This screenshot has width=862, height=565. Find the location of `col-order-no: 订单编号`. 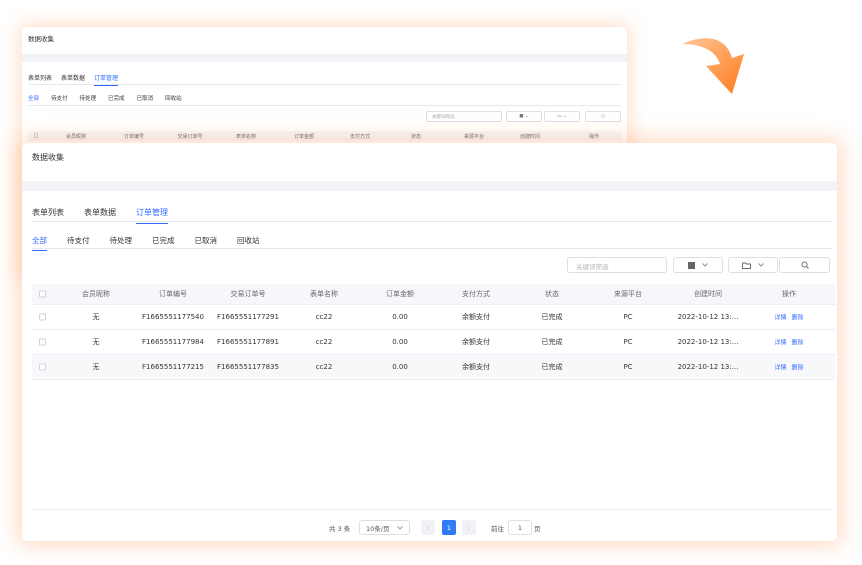

col-order-no: 订单编号 is located at coordinates (173, 294).